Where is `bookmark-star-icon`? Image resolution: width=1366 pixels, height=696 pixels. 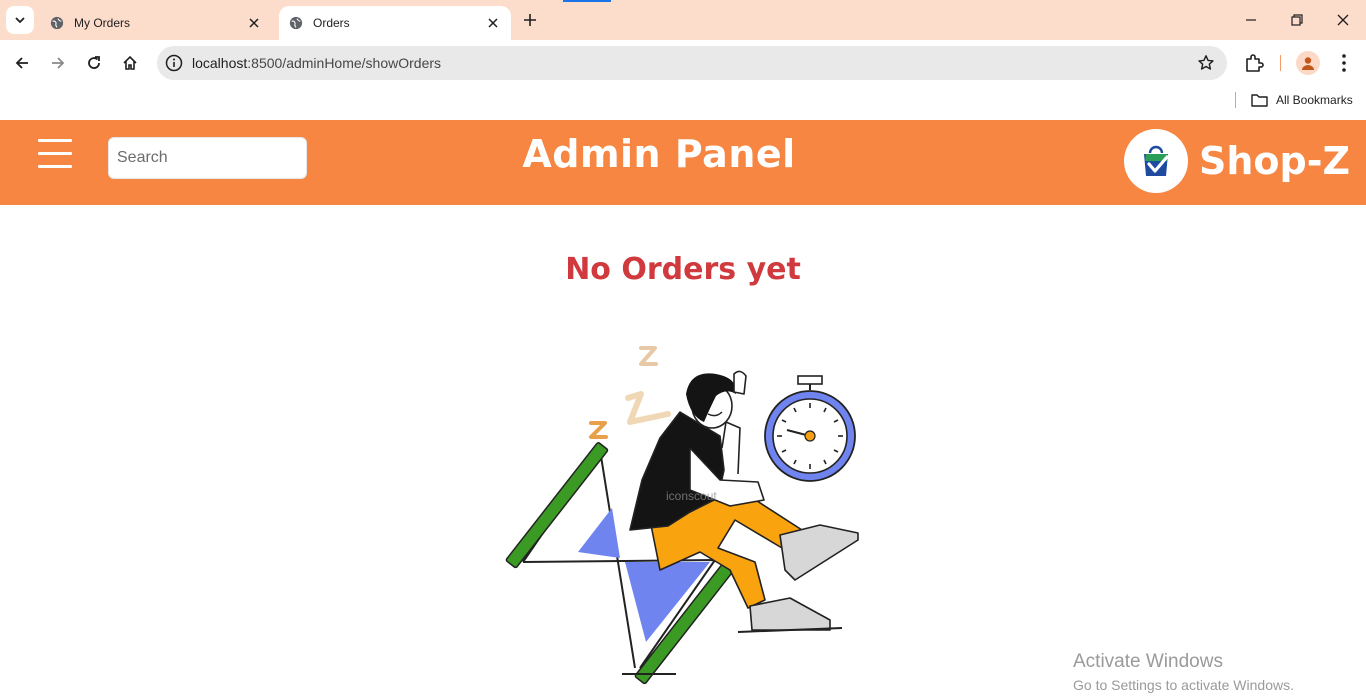
bookmark-star-icon is located at coordinates (1206, 63).